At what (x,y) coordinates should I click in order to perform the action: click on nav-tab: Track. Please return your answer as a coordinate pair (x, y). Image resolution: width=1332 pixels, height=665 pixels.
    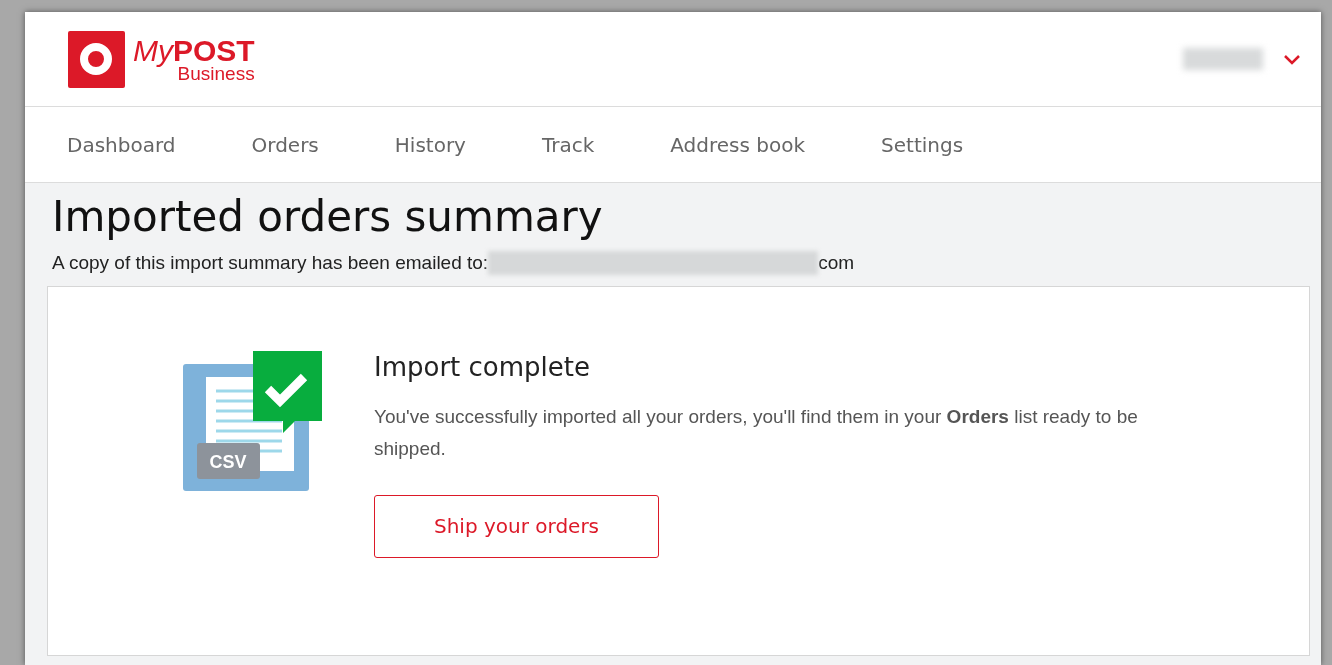
    Looking at the image, I should click on (568, 144).